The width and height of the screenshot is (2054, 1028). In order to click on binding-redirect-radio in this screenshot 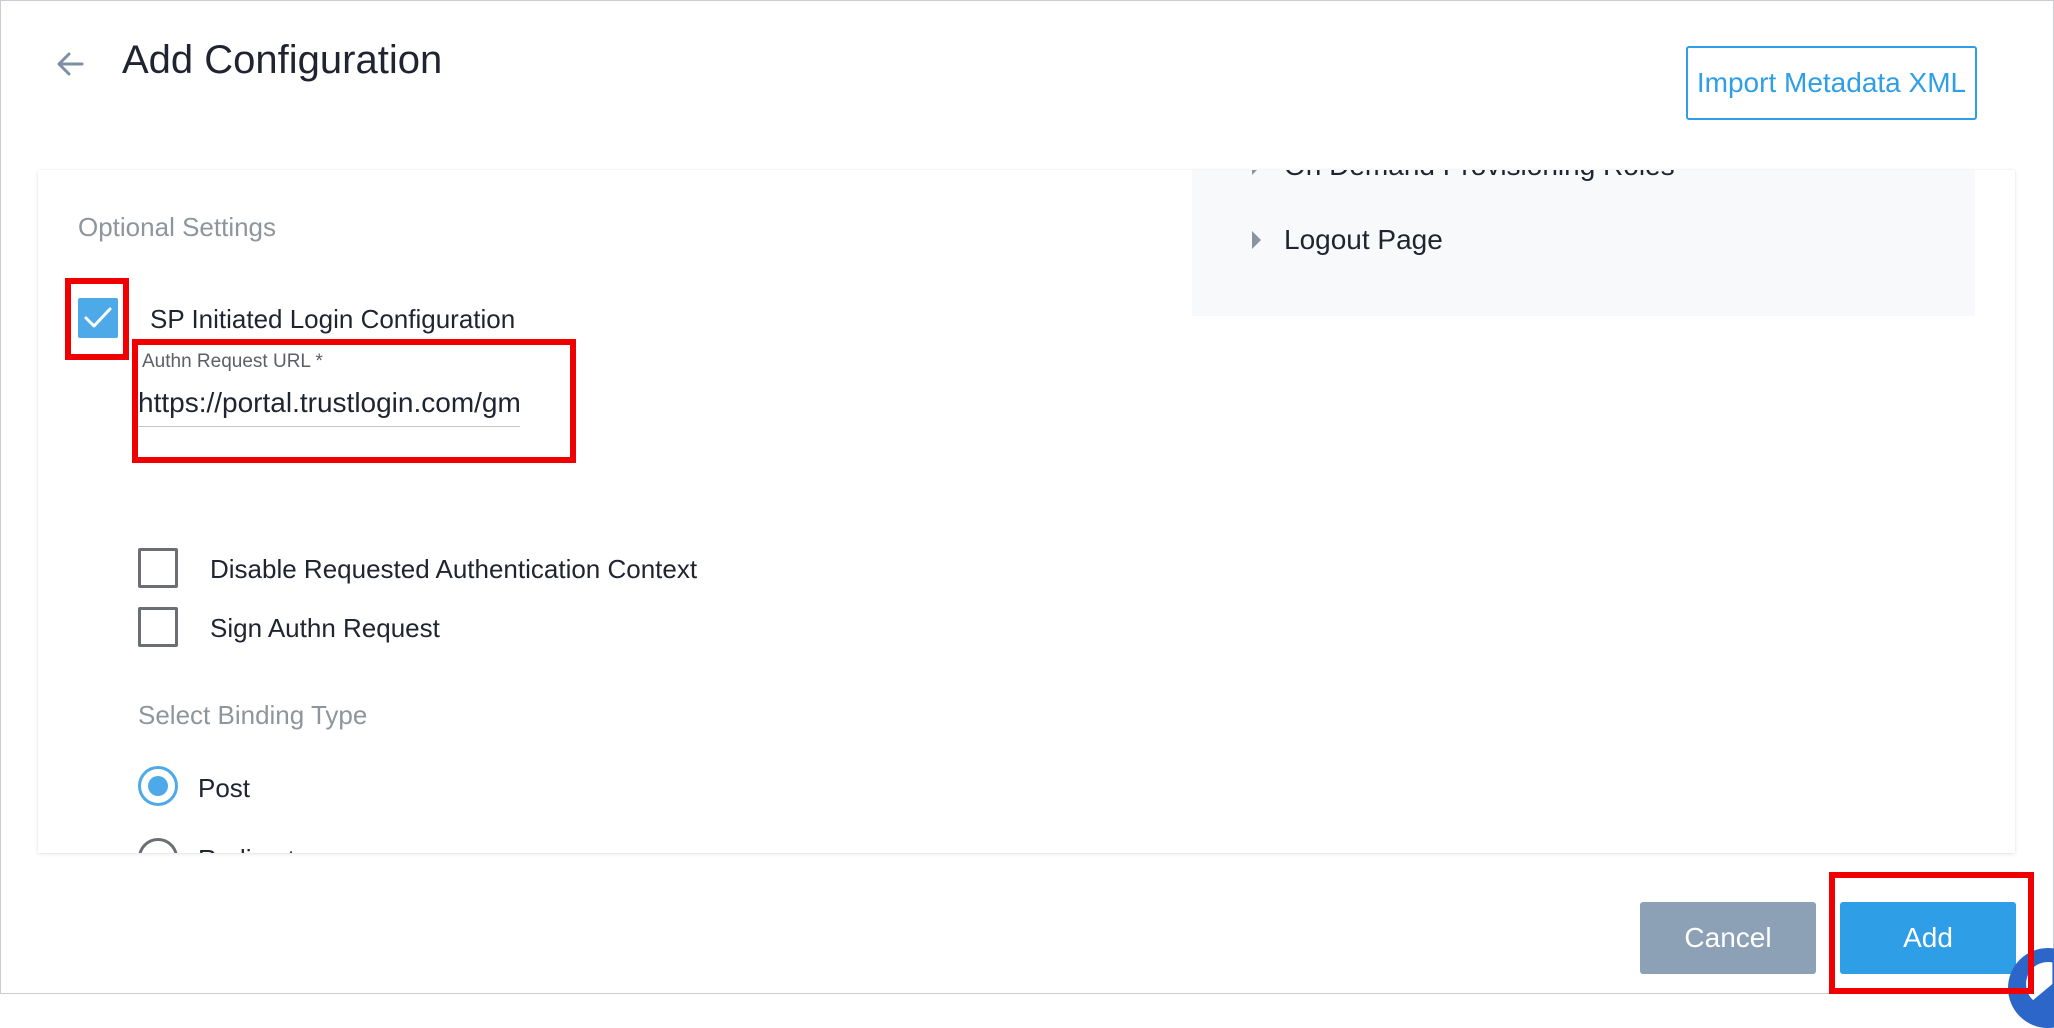, I will do `click(158, 845)`.